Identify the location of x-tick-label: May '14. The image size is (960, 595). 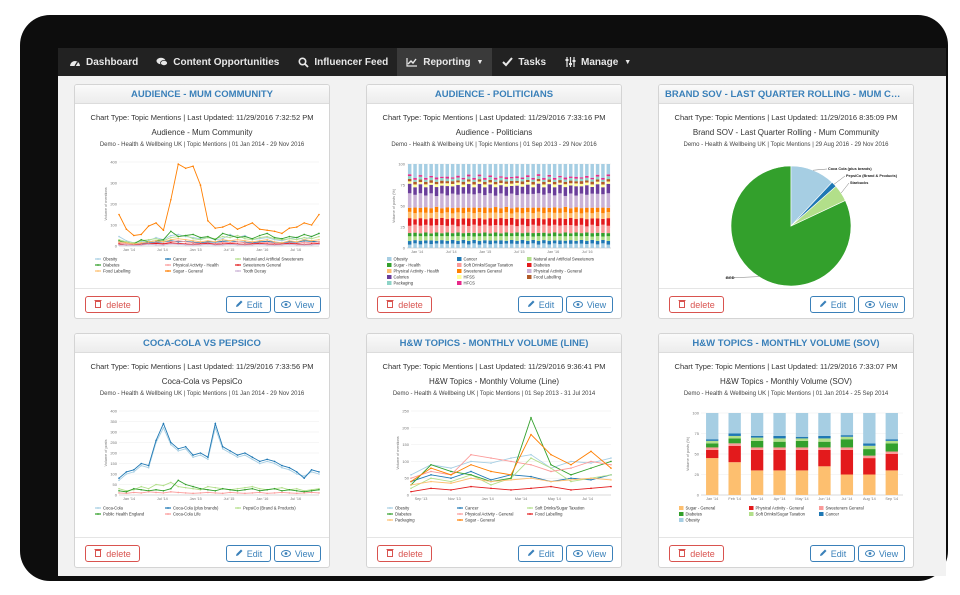
(801, 499).